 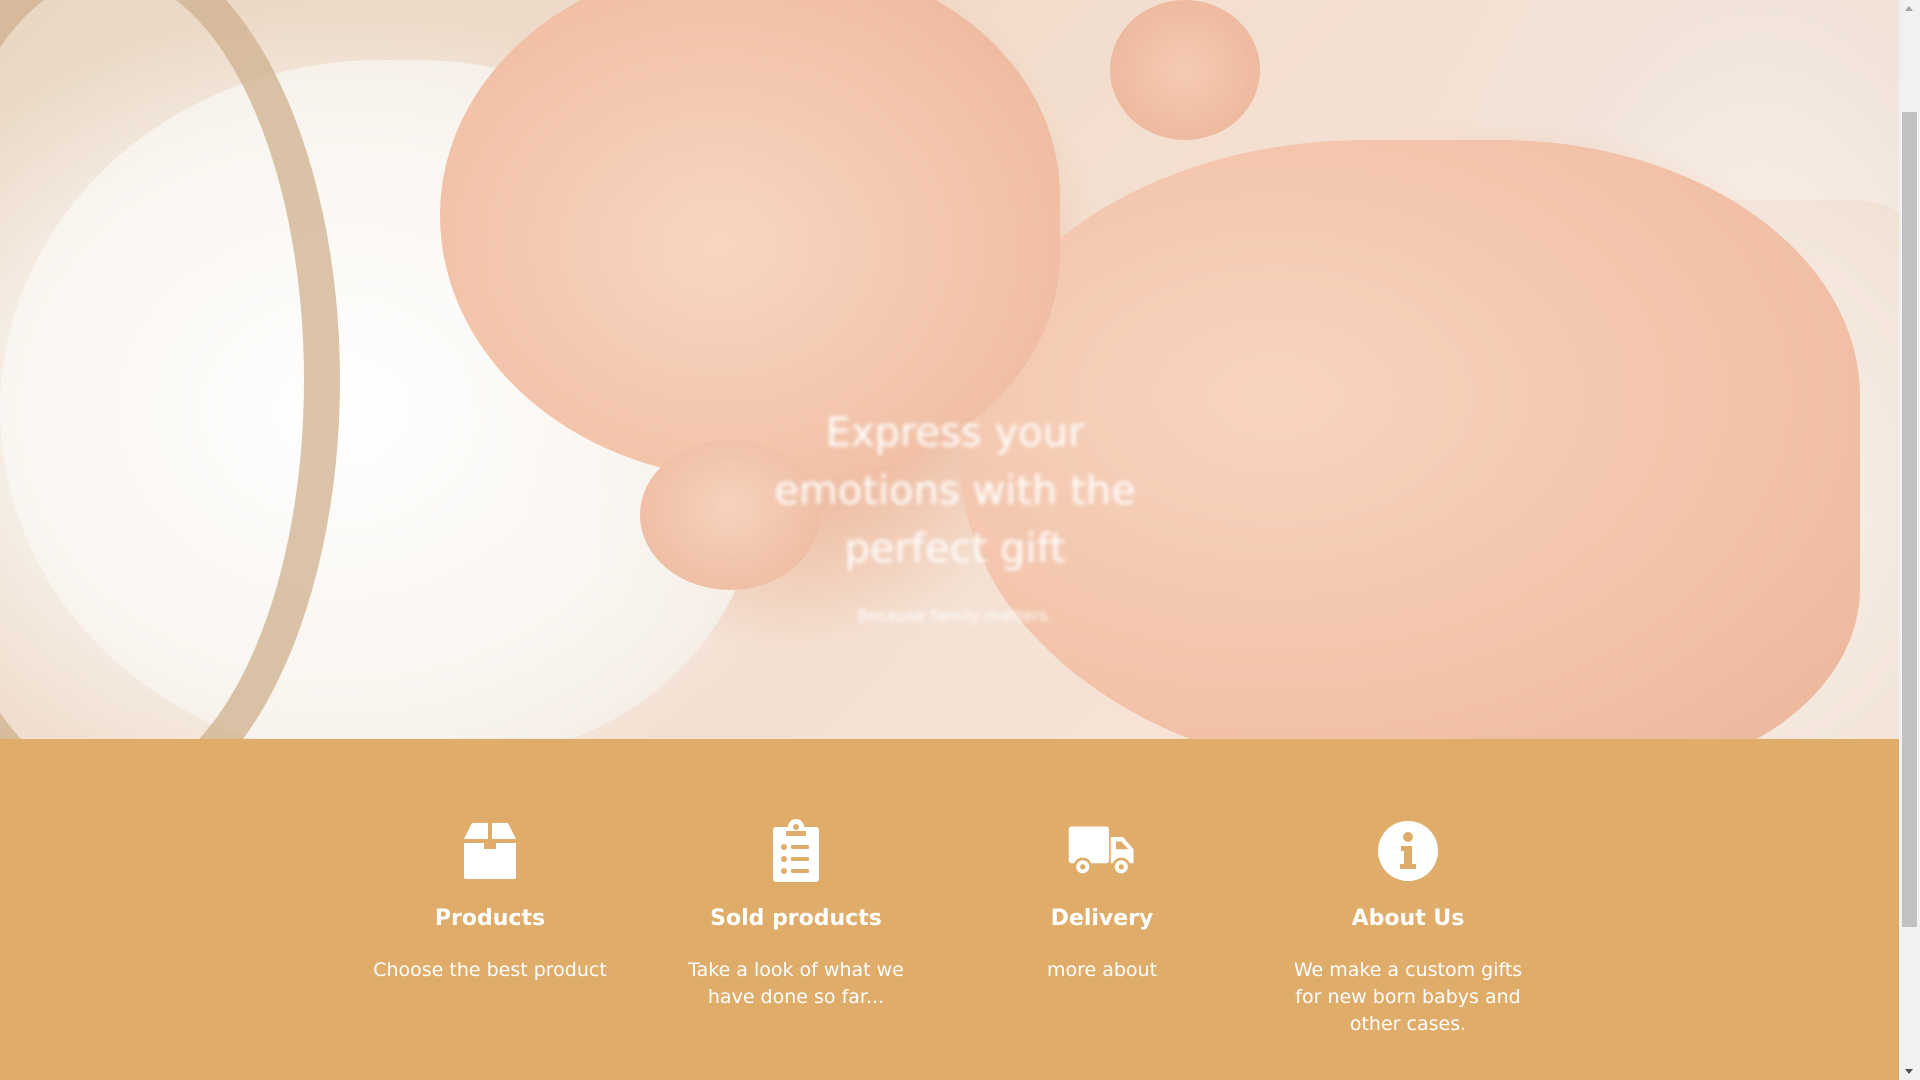 I want to click on box-icon, so click(x=490, y=851).